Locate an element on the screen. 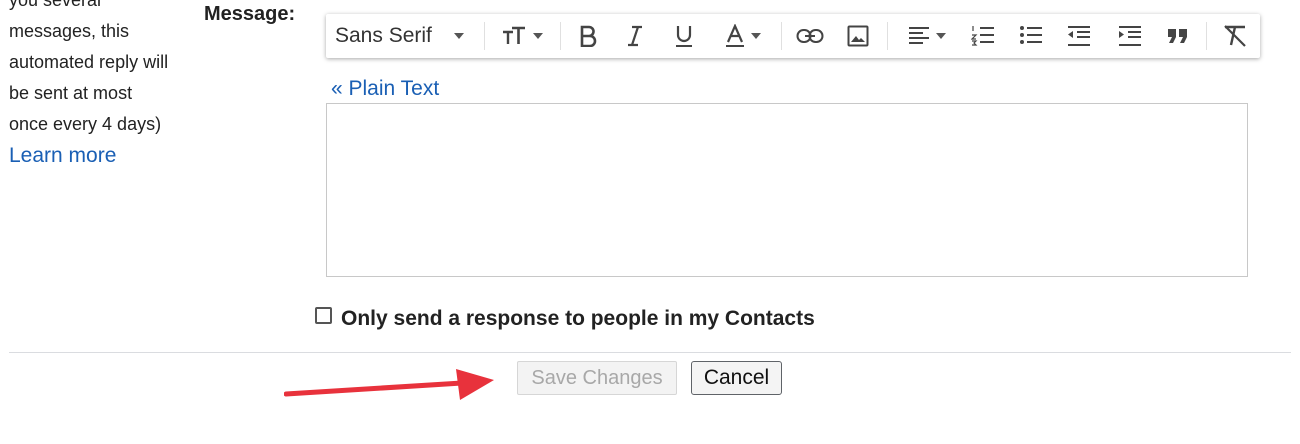 Image resolution: width=1300 pixels, height=444 pixels. quote-button is located at coordinates (1178, 36).